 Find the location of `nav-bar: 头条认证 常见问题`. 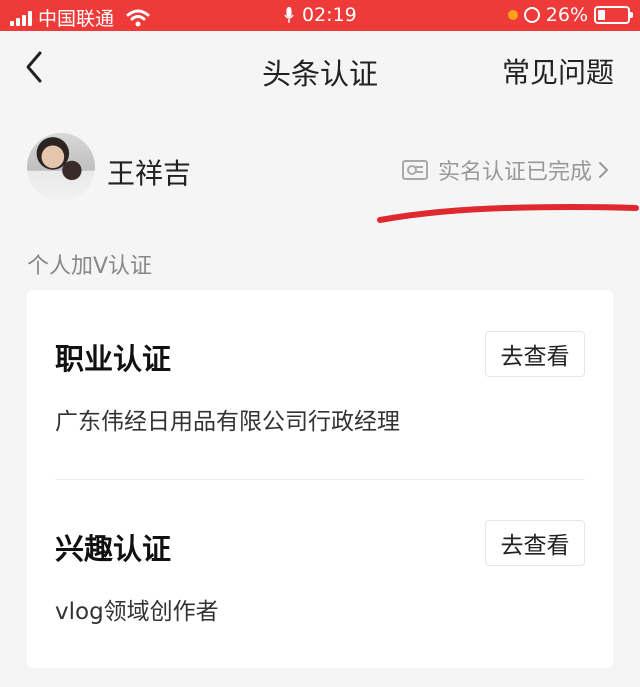

nav-bar: 头条认证 常见问题 is located at coordinates (320, 69).